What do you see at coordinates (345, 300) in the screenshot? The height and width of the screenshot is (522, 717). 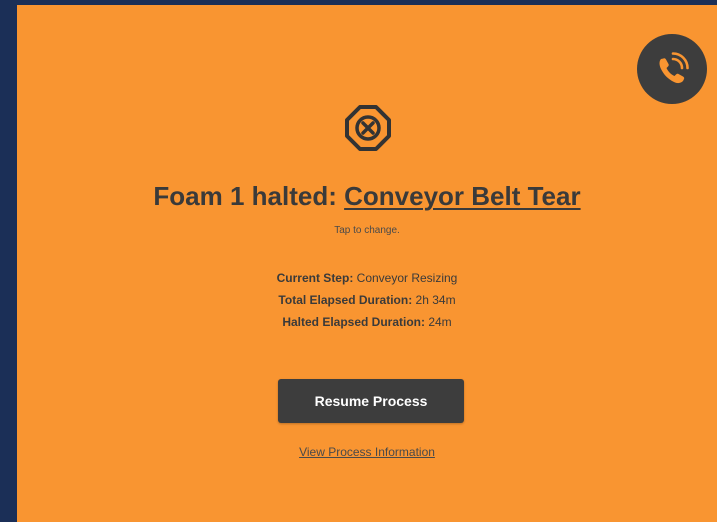 I see `total-elapsed-label: Total Elapsed Duration:` at bounding box center [345, 300].